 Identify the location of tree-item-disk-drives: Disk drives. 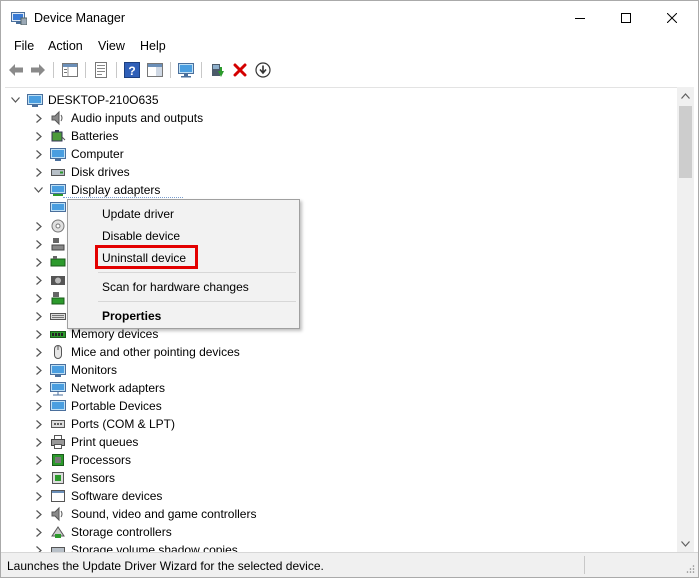
(81, 172).